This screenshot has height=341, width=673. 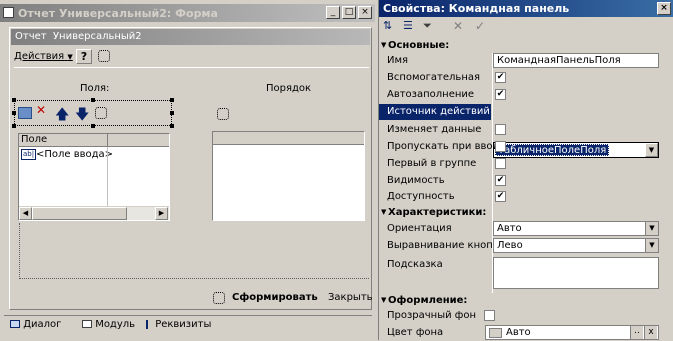 I want to click on section-design: ▼ Оформление:, so click(x=525, y=300).